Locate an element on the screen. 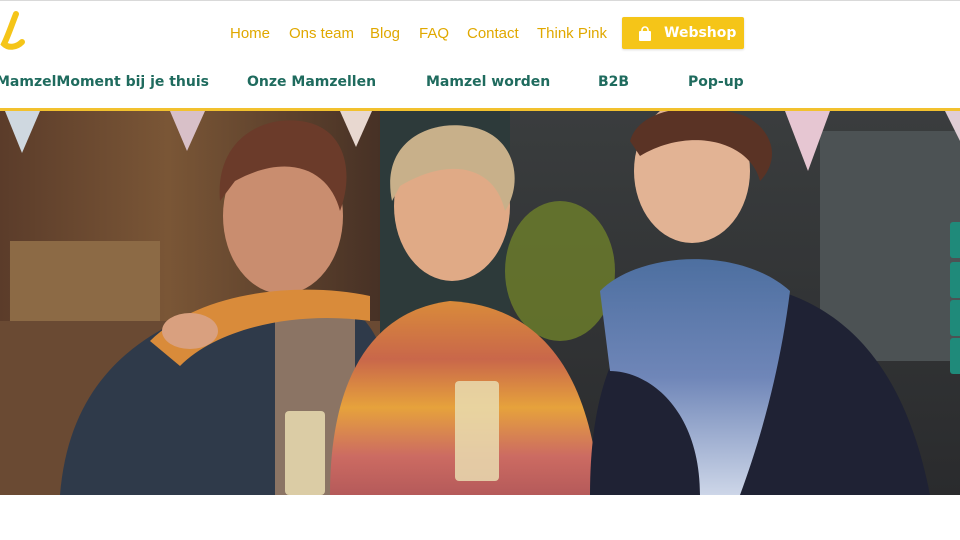 Image resolution: width=960 pixels, height=540 pixels. nav-pop-up: Pop-up is located at coordinates (716, 82).